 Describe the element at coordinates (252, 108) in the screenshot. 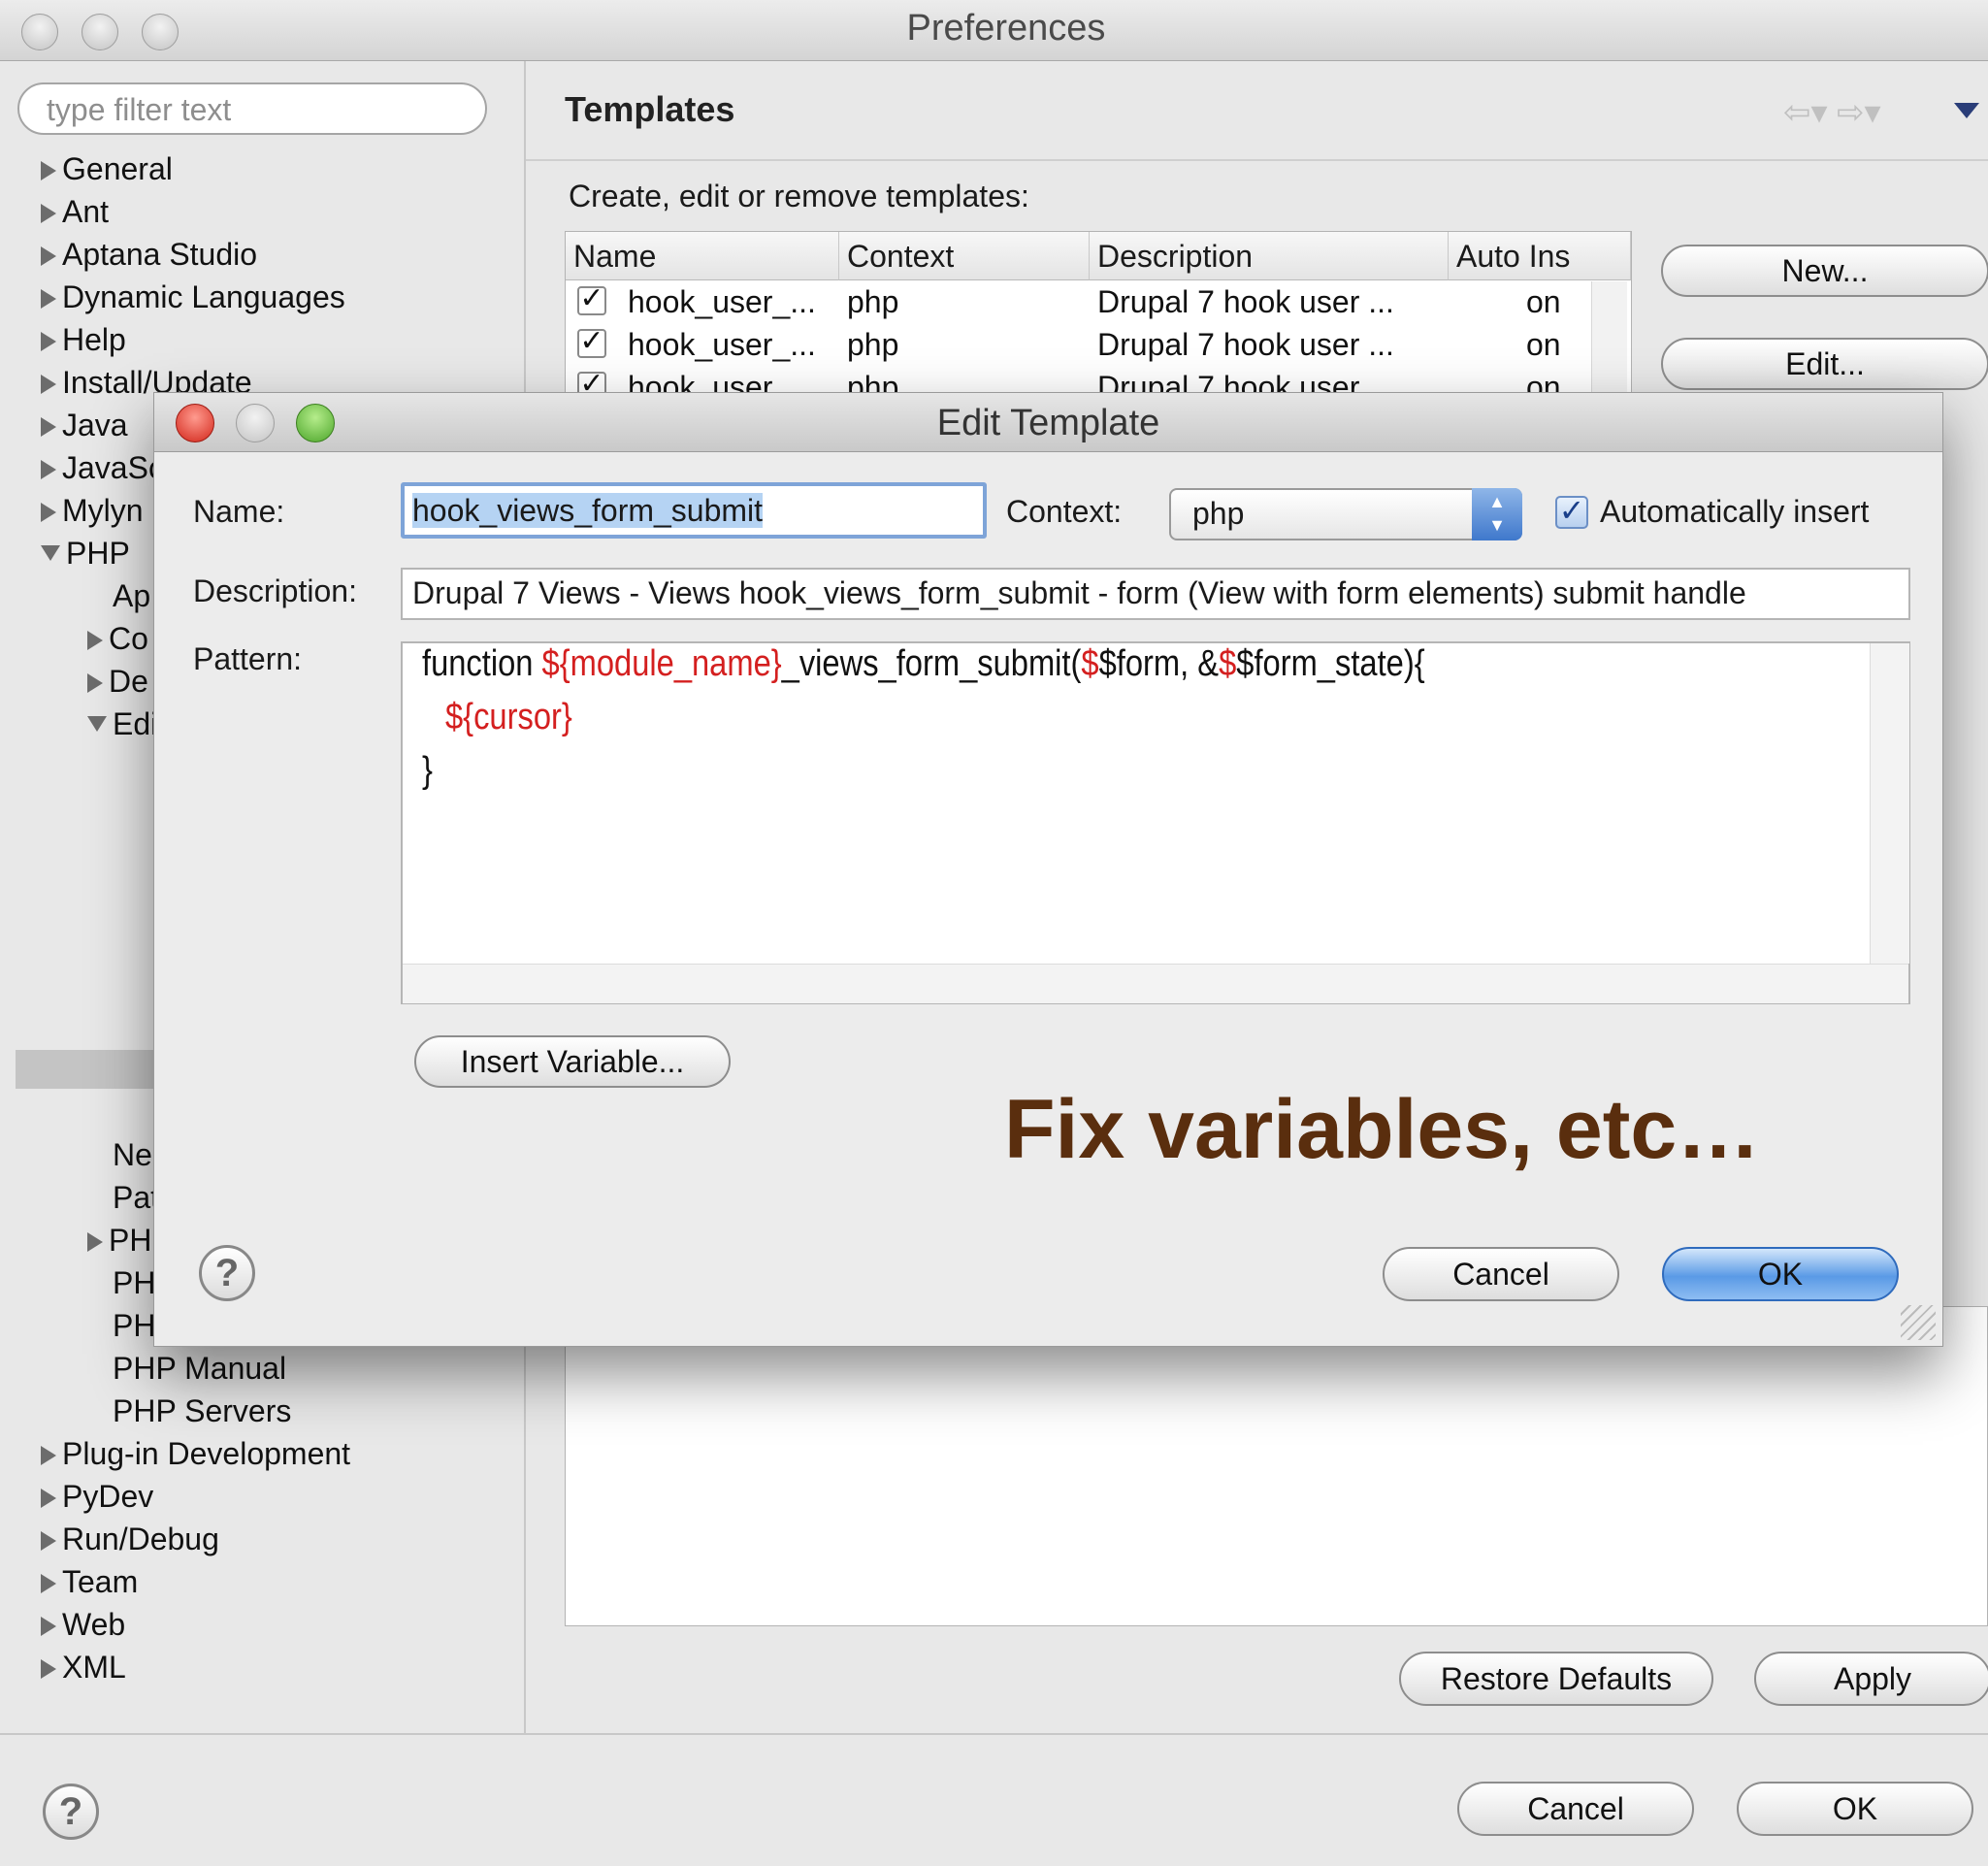

I see `filter-input: type filter text` at that location.